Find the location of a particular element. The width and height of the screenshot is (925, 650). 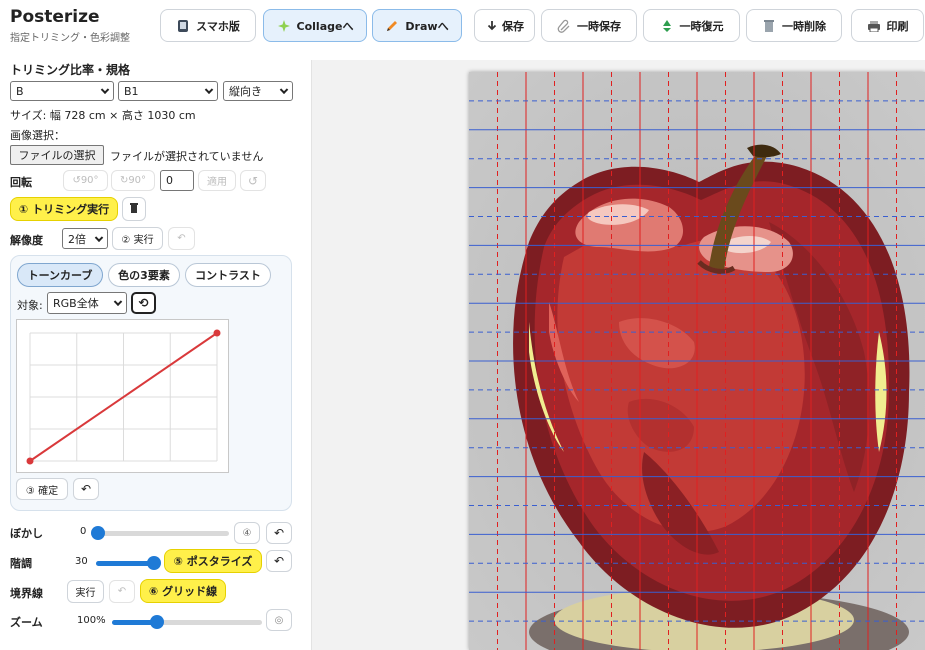

tone-confirm-label: ③ 確定 is located at coordinates (42, 491).